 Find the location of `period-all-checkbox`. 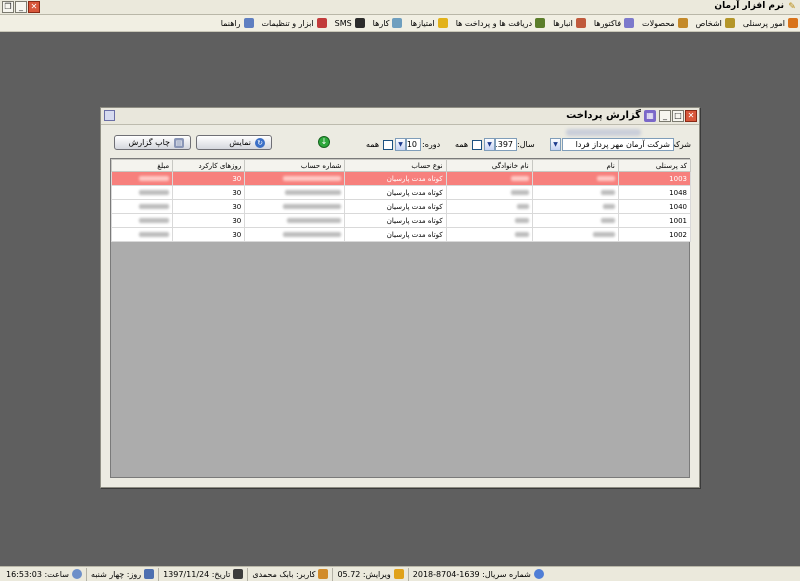

period-all-checkbox is located at coordinates (388, 145).